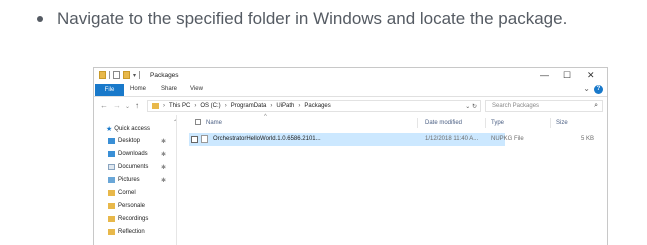 Image resolution: width=647 pixels, height=245 pixels. What do you see at coordinates (350, 76) in the screenshot?
I see `title-bar: ▾ Packages — ☐ ✕` at bounding box center [350, 76].